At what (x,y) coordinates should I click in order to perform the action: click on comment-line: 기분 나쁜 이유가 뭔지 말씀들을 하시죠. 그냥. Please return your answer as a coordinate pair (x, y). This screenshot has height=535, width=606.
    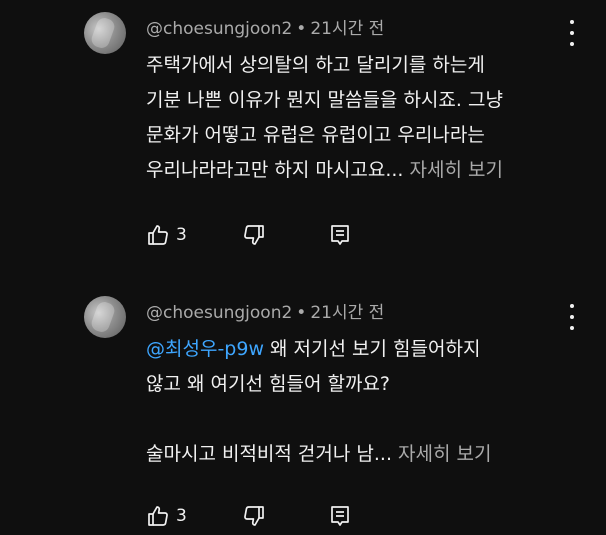
    Looking at the image, I should click on (324, 100).